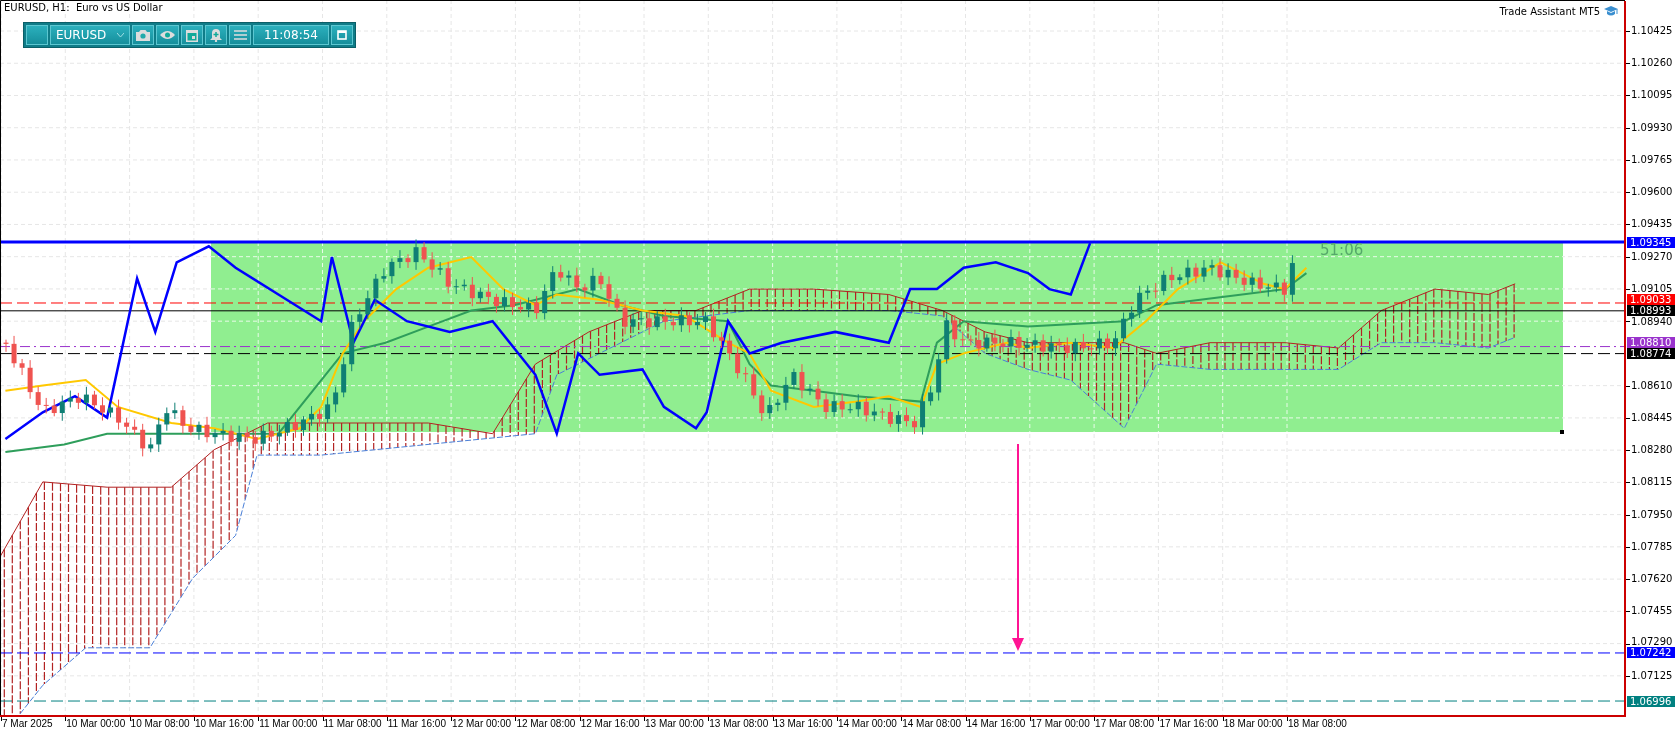 This screenshot has height=731, width=1679. I want to click on symbol-dropdown: EURUSD, so click(90, 35).